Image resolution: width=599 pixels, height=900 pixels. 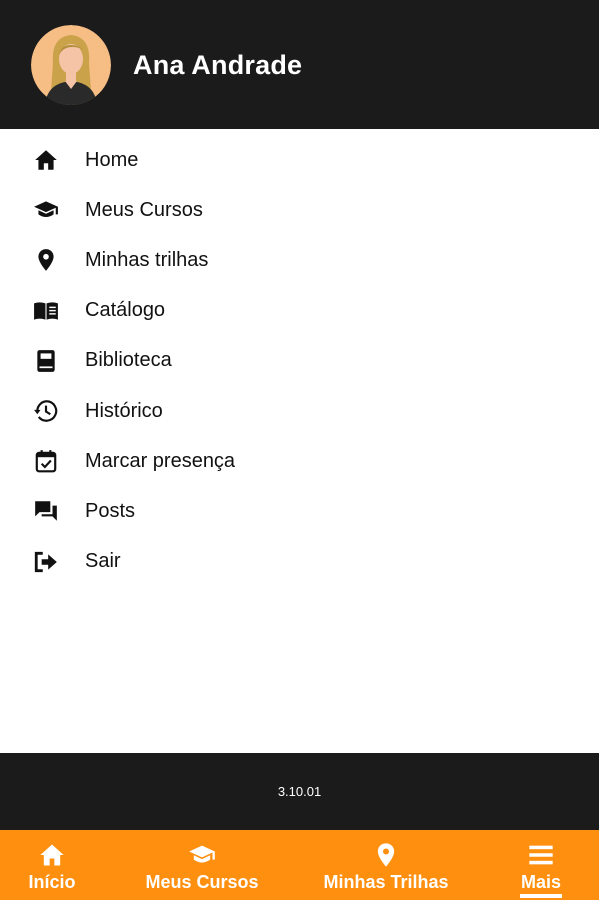 What do you see at coordinates (541, 855) in the screenshot?
I see `hamburger-menu-icon` at bounding box center [541, 855].